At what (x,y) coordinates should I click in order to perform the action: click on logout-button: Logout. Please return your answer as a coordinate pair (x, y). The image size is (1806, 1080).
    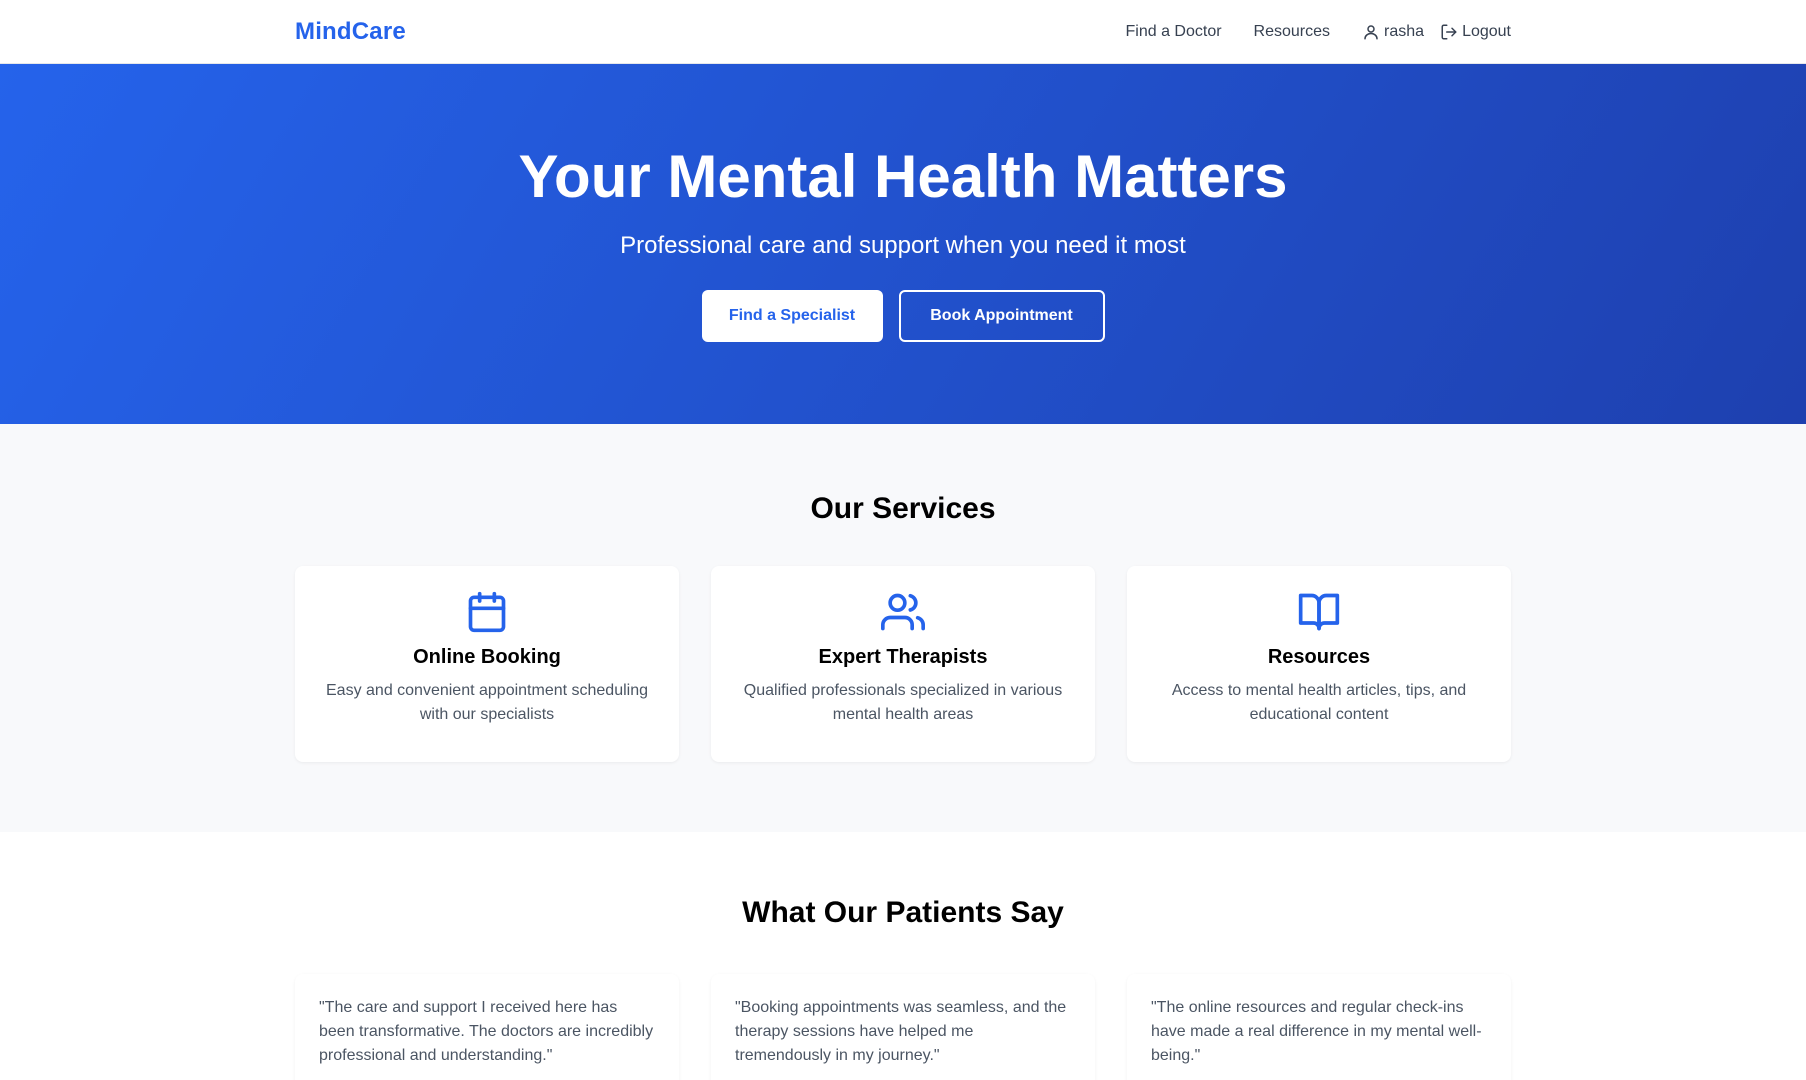
    Looking at the image, I should click on (1475, 32).